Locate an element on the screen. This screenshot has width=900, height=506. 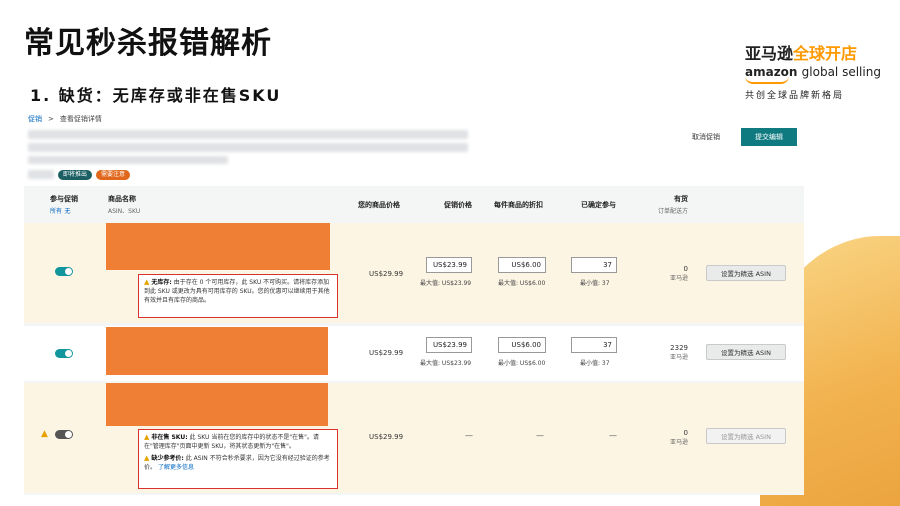
blurred-meta is located at coordinates (128, 160).